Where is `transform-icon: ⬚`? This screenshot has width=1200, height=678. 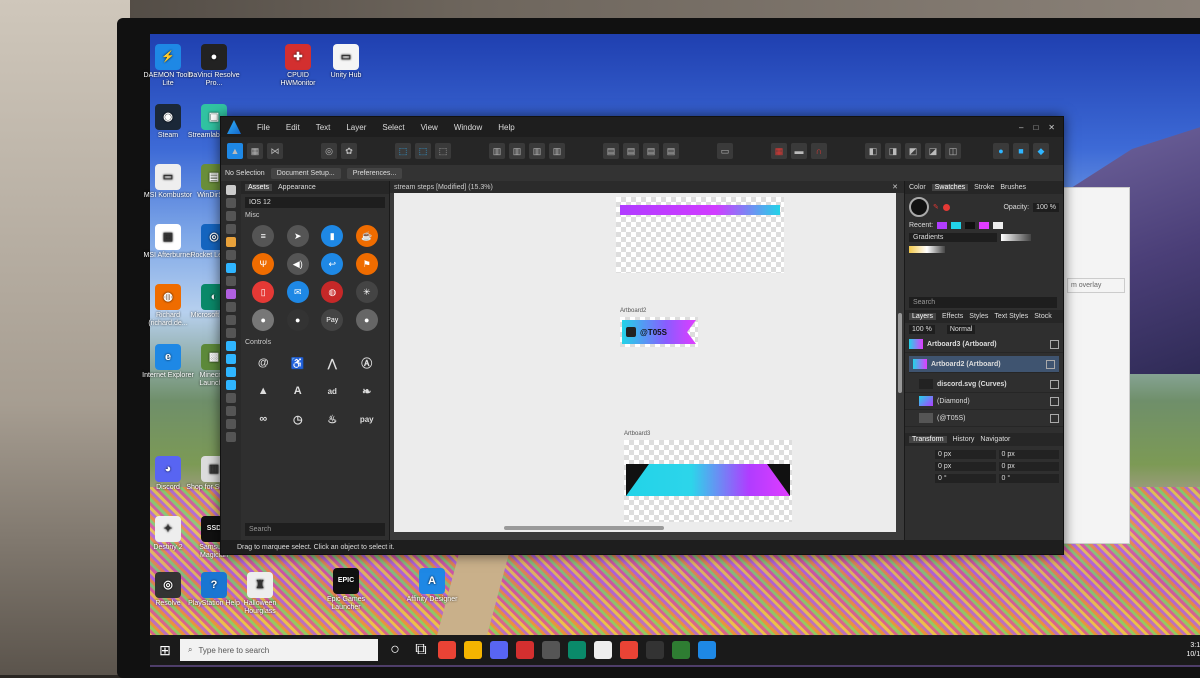
transform-icon: ⬚ is located at coordinates (423, 151).